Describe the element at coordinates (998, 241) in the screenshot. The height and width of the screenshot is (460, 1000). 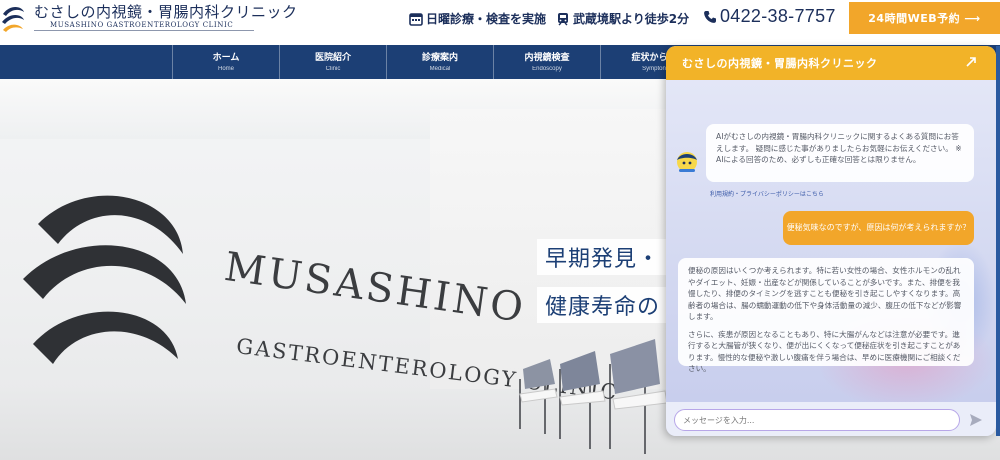
I see `side-accent-bar` at that location.